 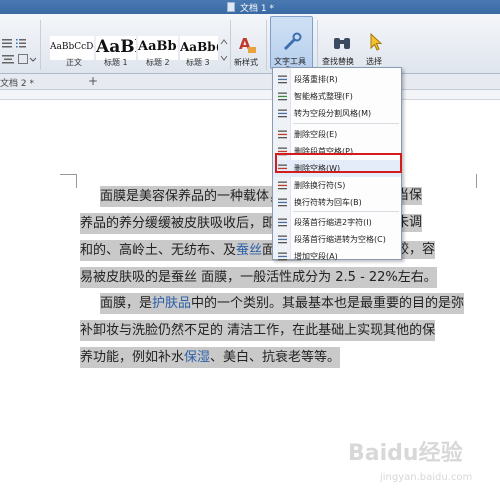 What do you see at coordinates (282, 202) in the screenshot?
I see `linebreak-to-enter-icon` at bounding box center [282, 202].